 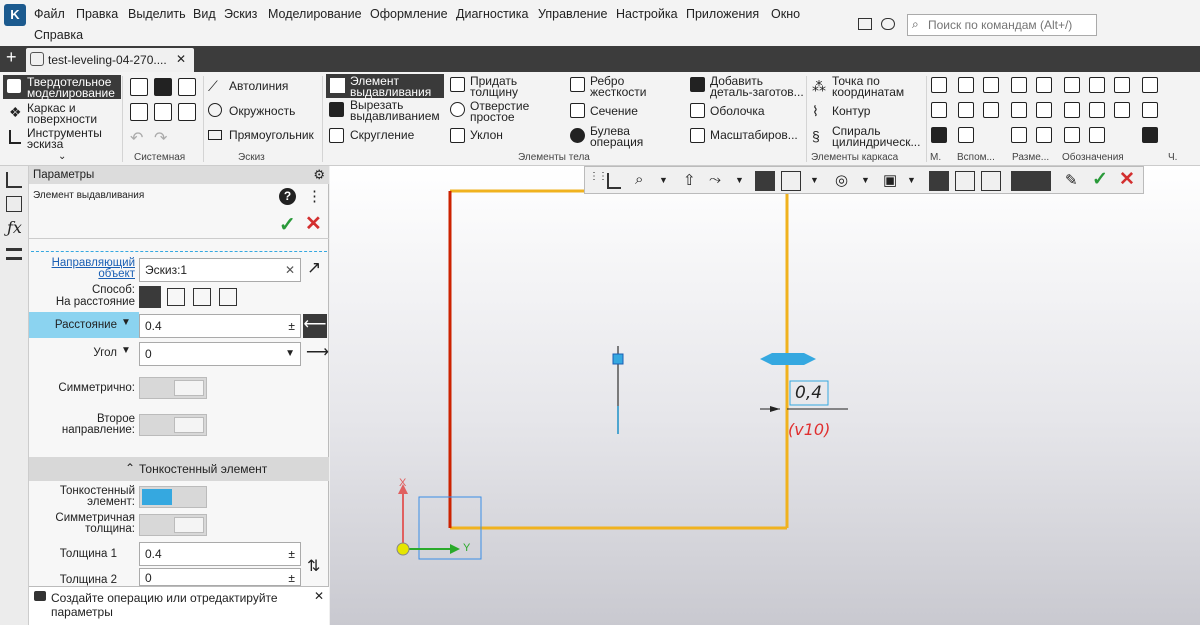 What do you see at coordinates (1127, 179) in the screenshot?
I see `view-cancel-x-icon: ✕` at bounding box center [1127, 179].